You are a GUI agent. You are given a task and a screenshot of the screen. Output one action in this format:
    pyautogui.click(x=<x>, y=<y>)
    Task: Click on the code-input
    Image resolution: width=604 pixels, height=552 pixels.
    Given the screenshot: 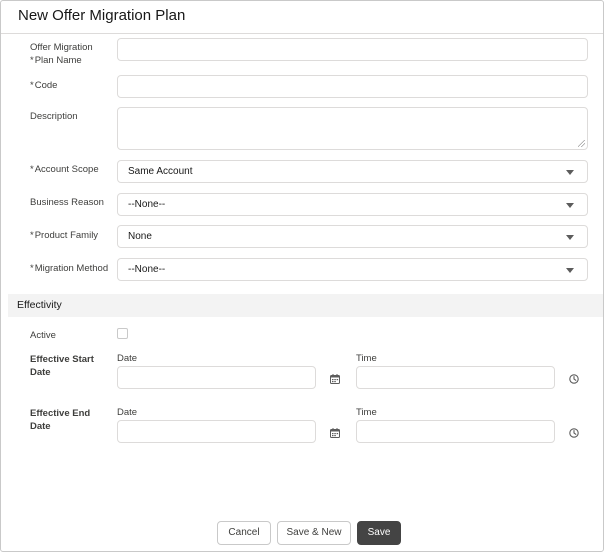 What is the action you would take?
    pyautogui.click(x=352, y=86)
    